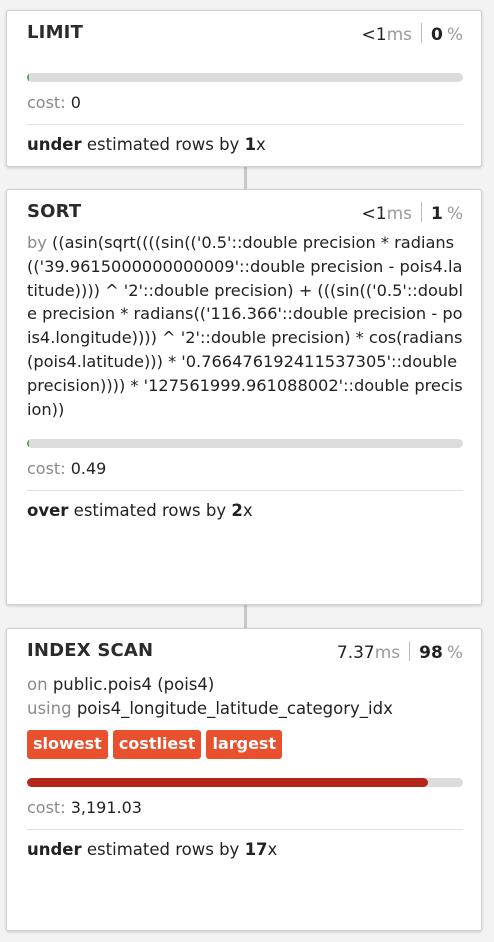 The image size is (494, 942). I want to click on row-estimate: under estimated rows by 17x, so click(245, 850).